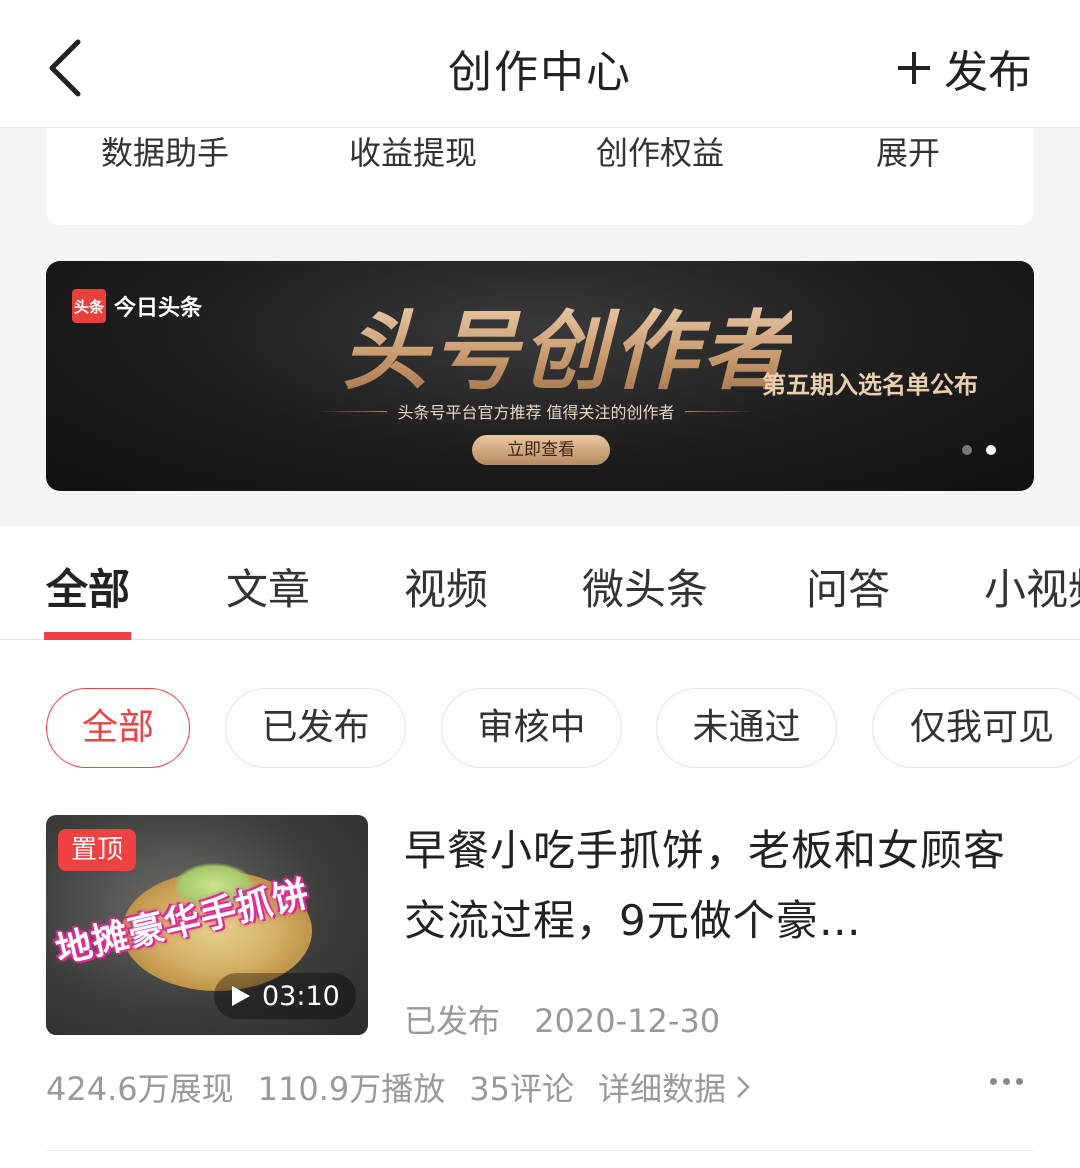  What do you see at coordinates (541, 450) in the screenshot?
I see `view-now-button: 立即查看` at bounding box center [541, 450].